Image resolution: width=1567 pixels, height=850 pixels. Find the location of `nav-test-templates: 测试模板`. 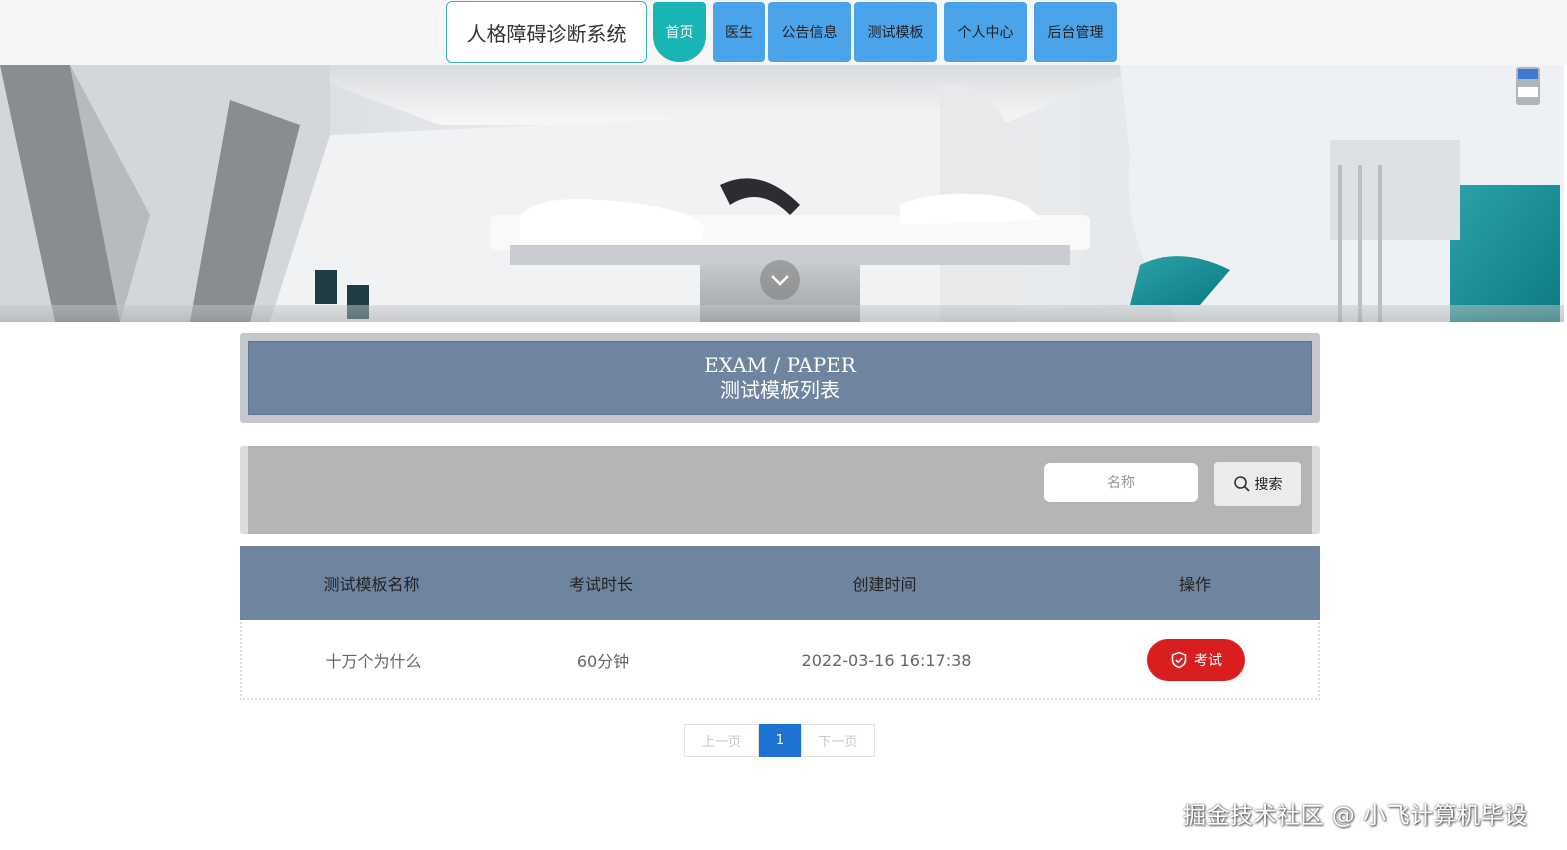

nav-test-templates: 测试模板 is located at coordinates (895, 32).